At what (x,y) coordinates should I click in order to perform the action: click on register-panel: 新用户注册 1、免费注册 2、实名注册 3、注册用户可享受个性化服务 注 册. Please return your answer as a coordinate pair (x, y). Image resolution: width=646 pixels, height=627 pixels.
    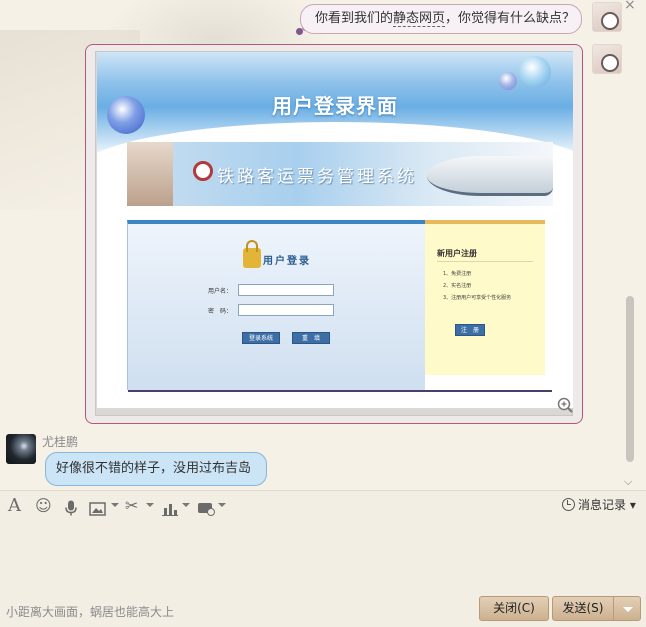
    Looking at the image, I should click on (485, 297).